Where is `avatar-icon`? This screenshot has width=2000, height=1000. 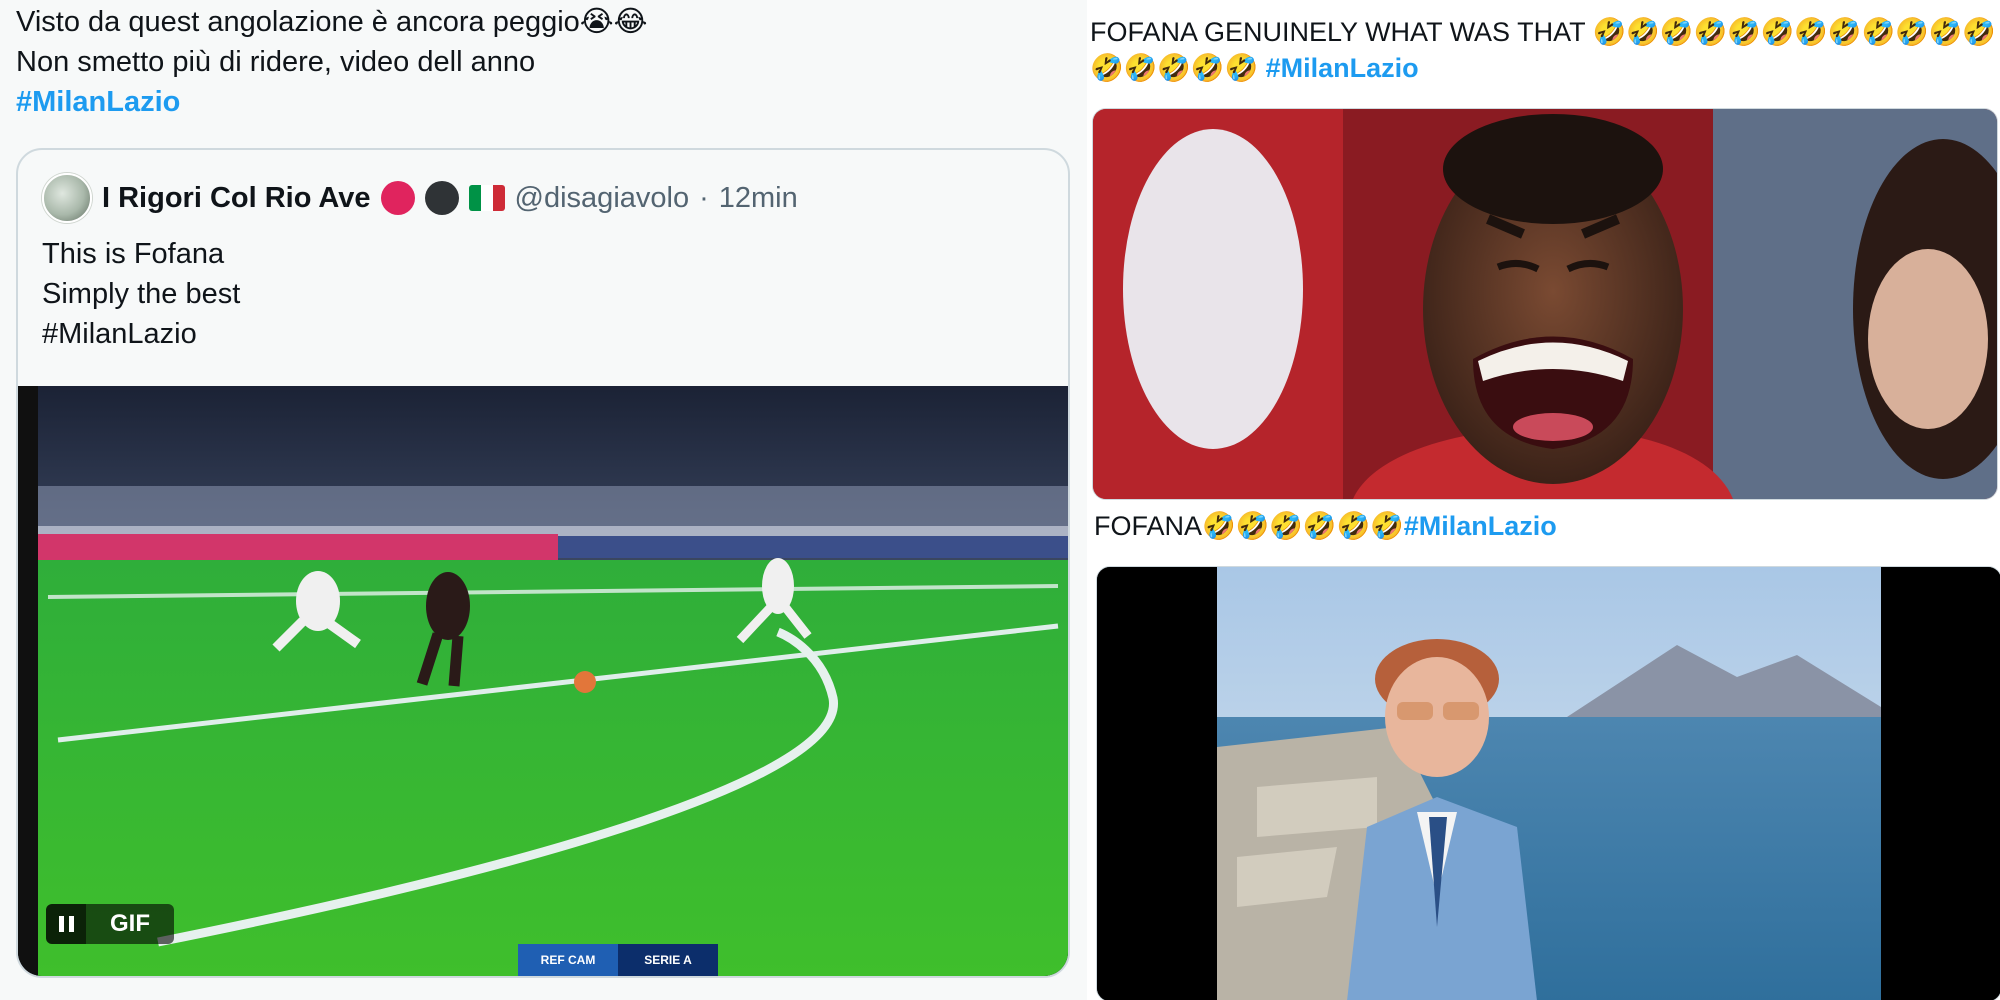
avatar-icon is located at coordinates (67, 198).